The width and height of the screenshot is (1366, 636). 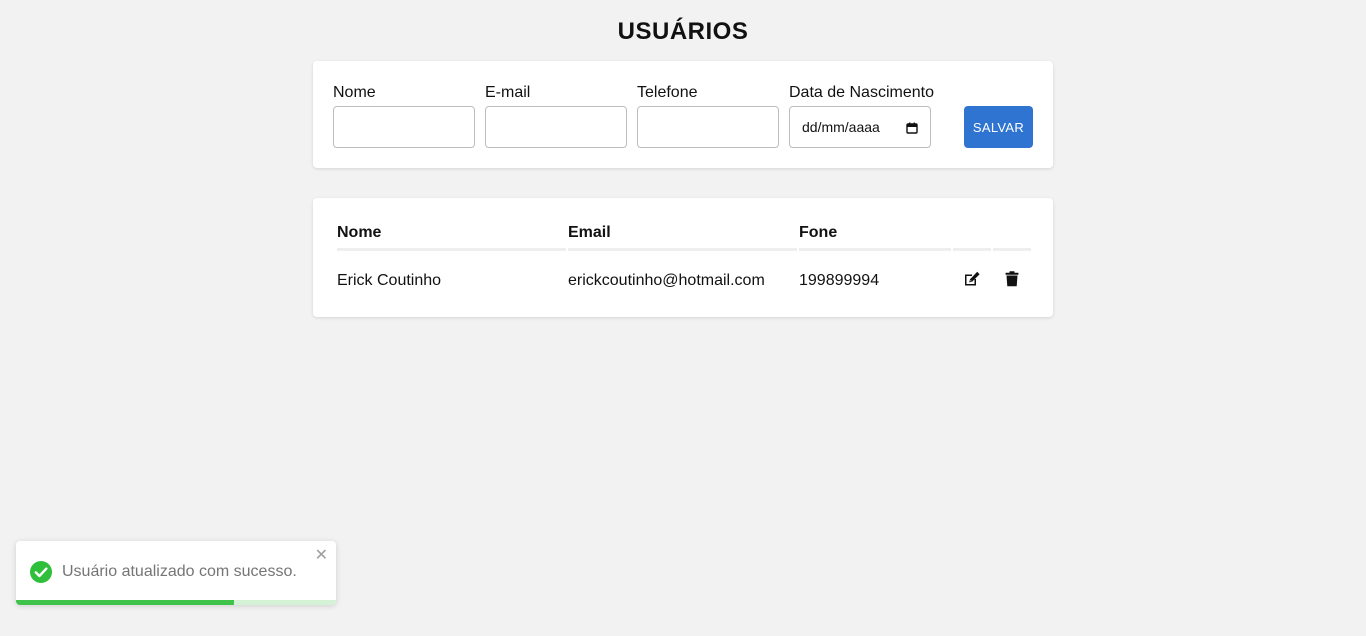 What do you see at coordinates (667, 92) in the screenshot?
I see `phone-label: Telefone` at bounding box center [667, 92].